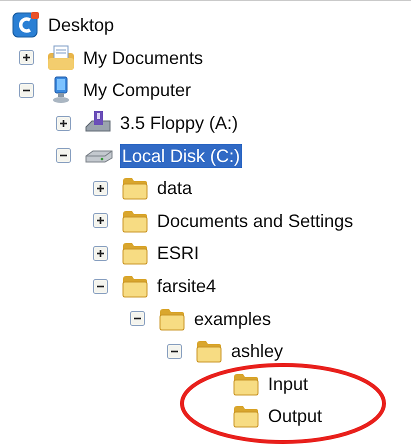  What do you see at coordinates (181, 156) in the screenshot?
I see `tree-item: Local Disk (C:)` at bounding box center [181, 156].